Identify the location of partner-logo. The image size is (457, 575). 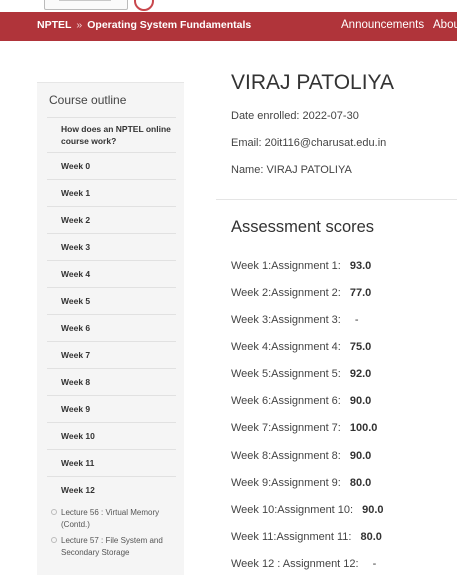
(86, 5).